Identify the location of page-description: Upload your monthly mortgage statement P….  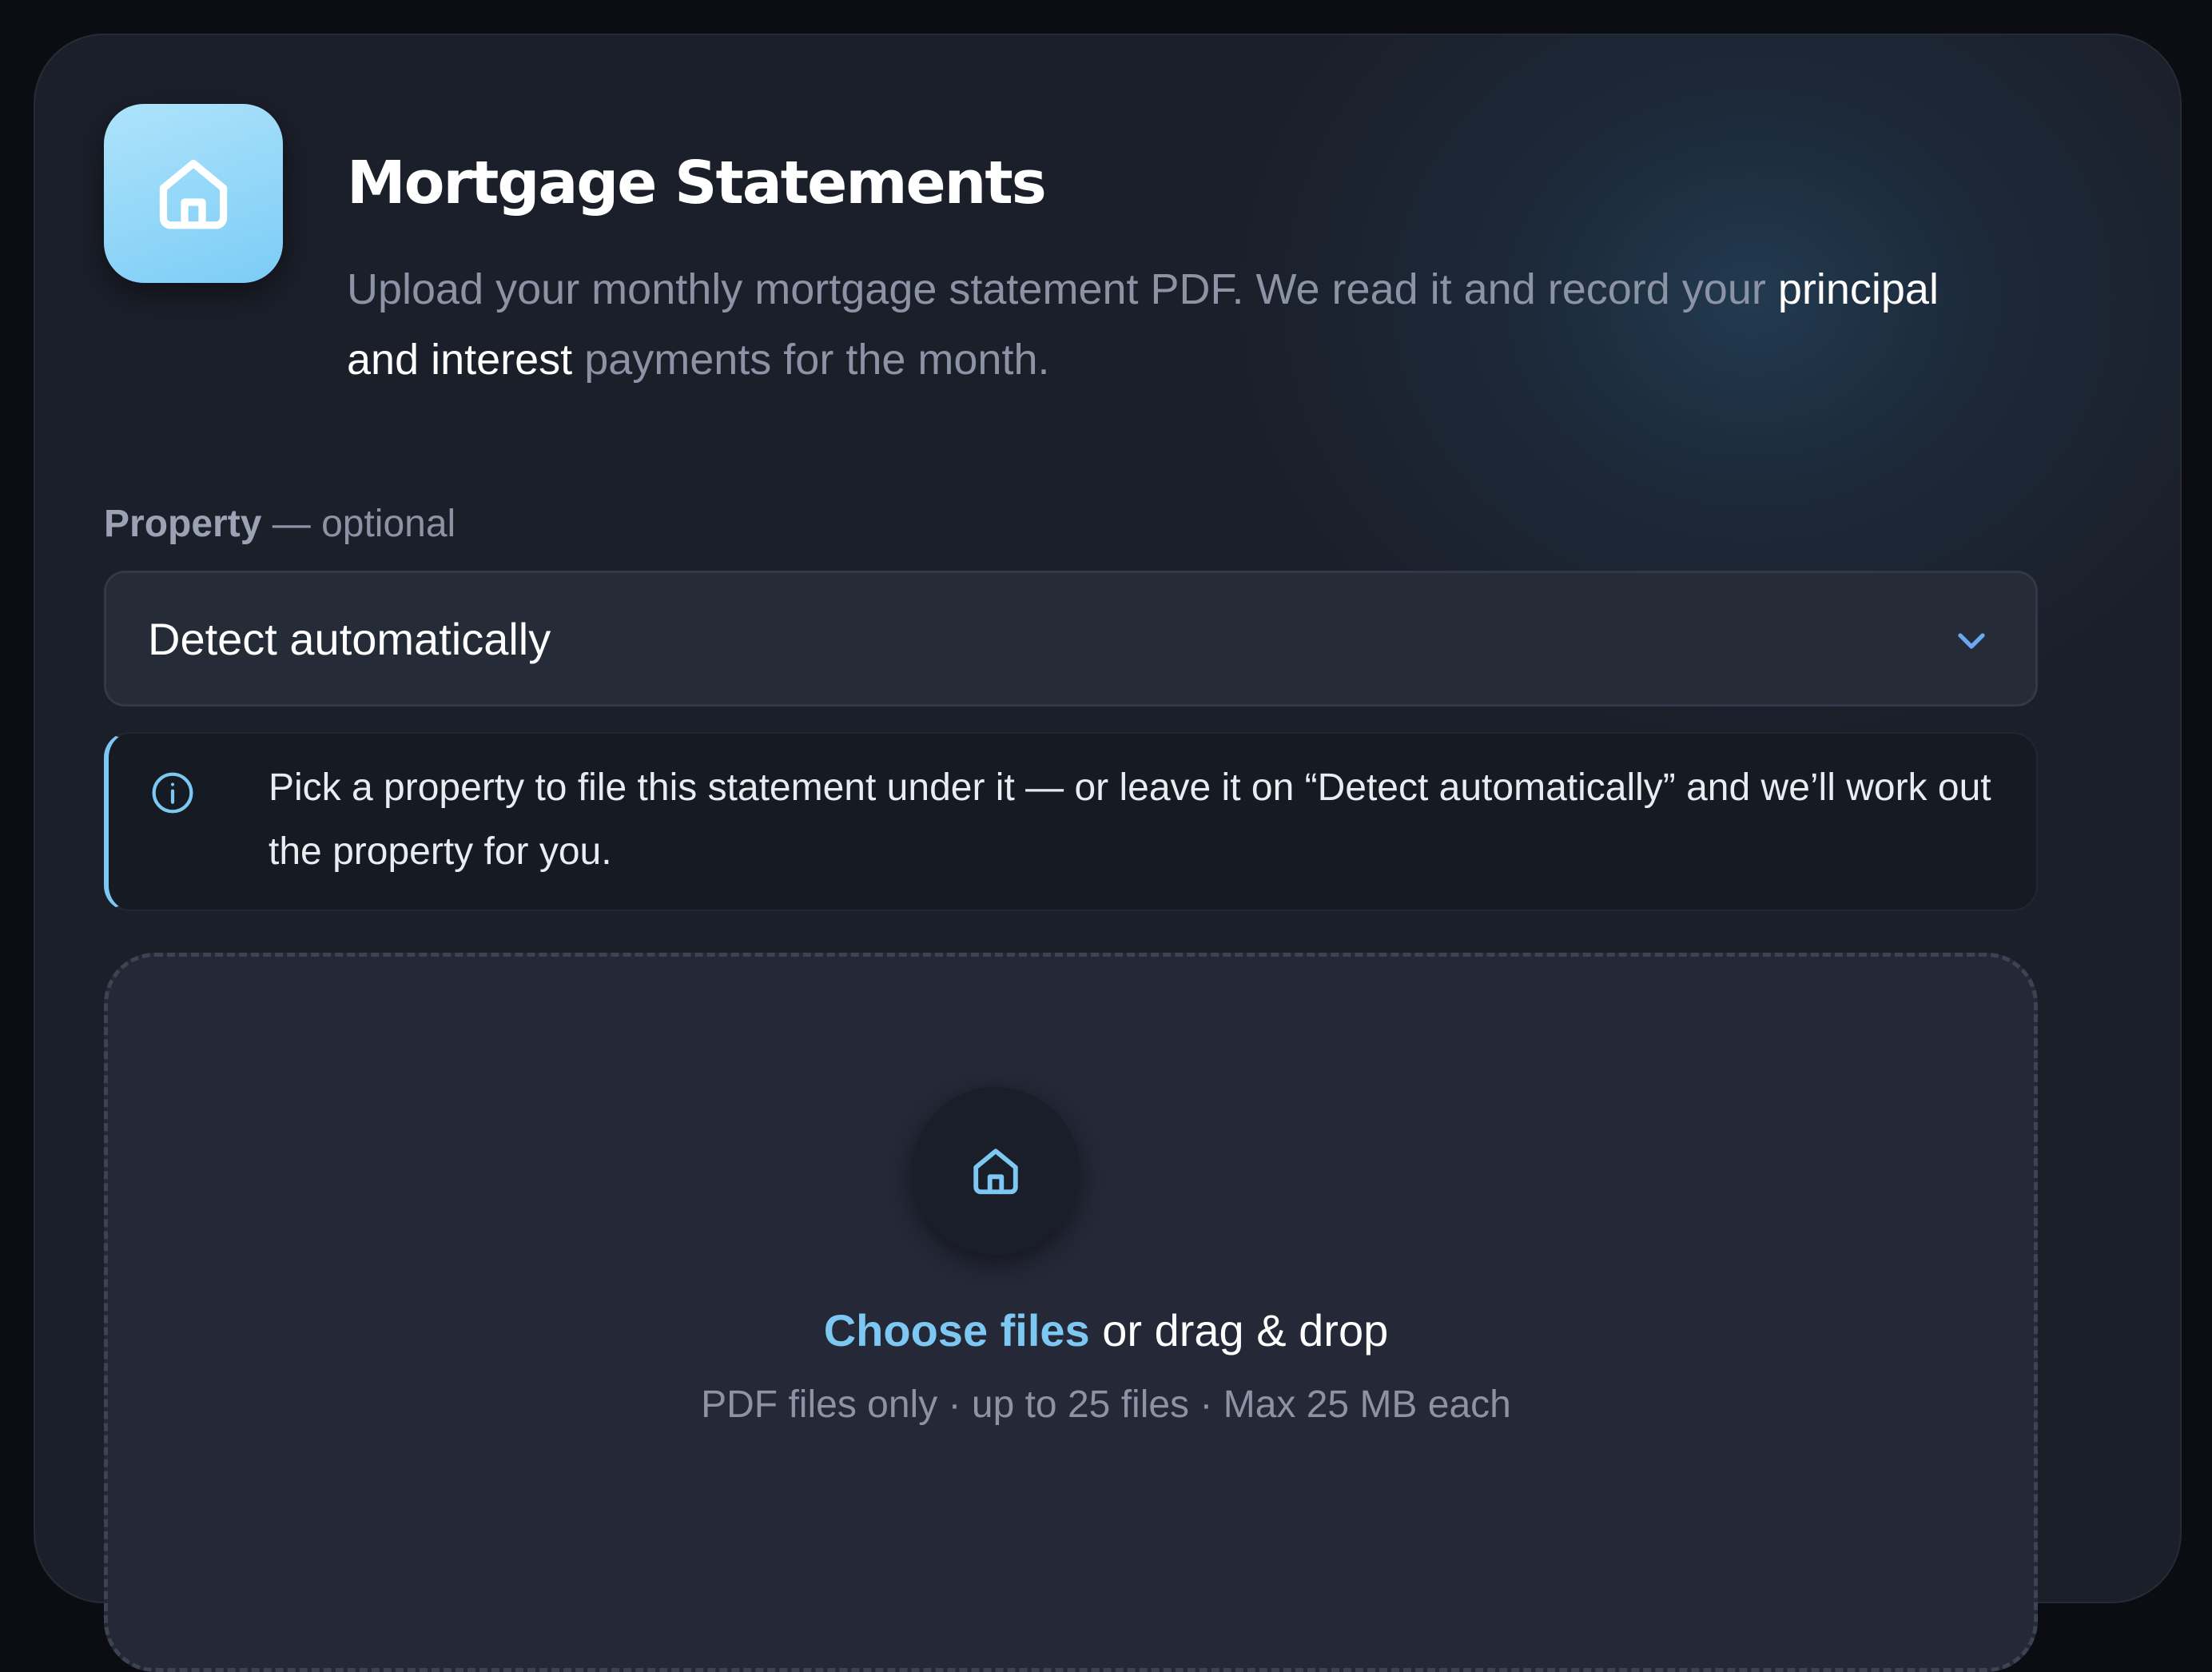
(1178, 325).